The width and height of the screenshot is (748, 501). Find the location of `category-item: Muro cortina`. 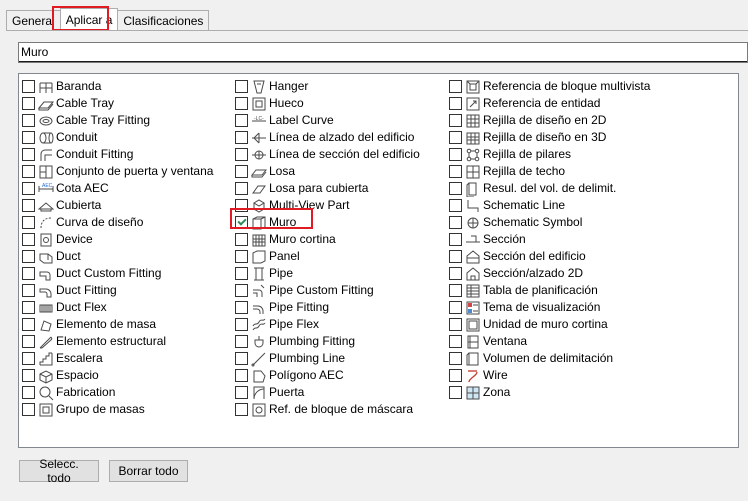

category-item: Muro cortina is located at coordinates (327, 239).